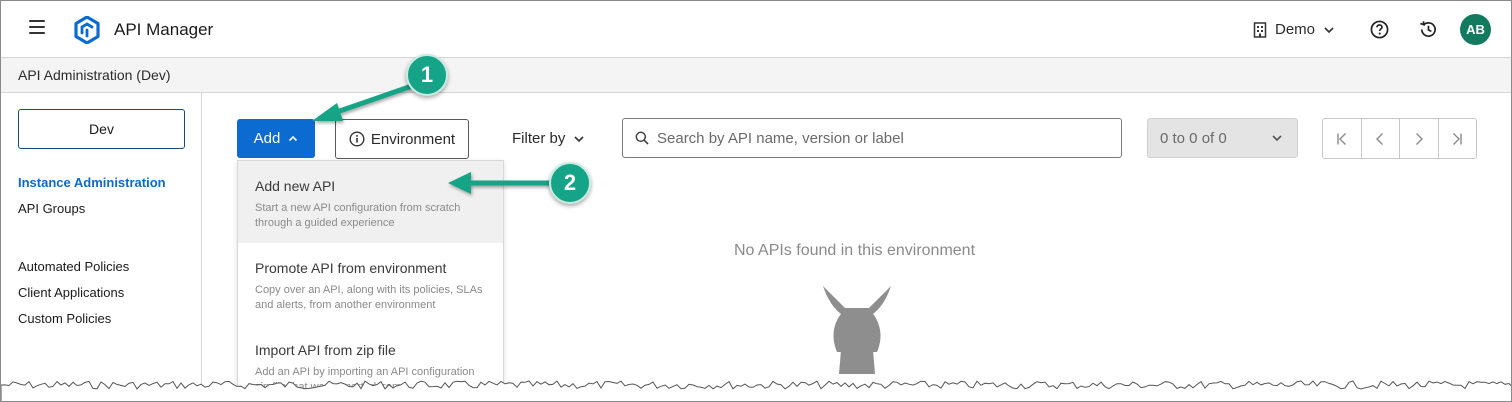 The height and width of the screenshot is (402, 1512). What do you see at coordinates (756, 390) in the screenshot?
I see `torn-edge` at bounding box center [756, 390].